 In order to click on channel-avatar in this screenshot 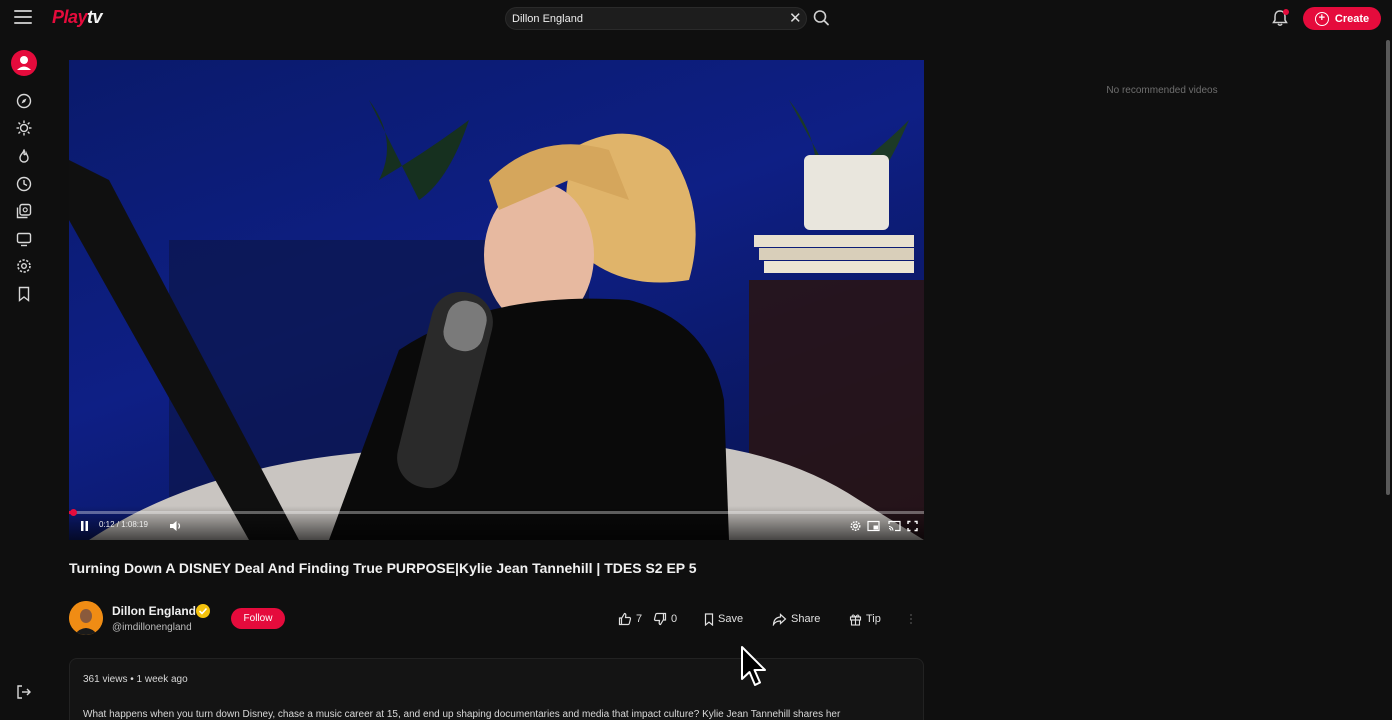, I will do `click(86, 618)`.